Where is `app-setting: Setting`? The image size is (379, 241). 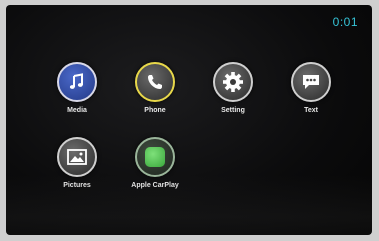
app-setting: Setting is located at coordinates (233, 88).